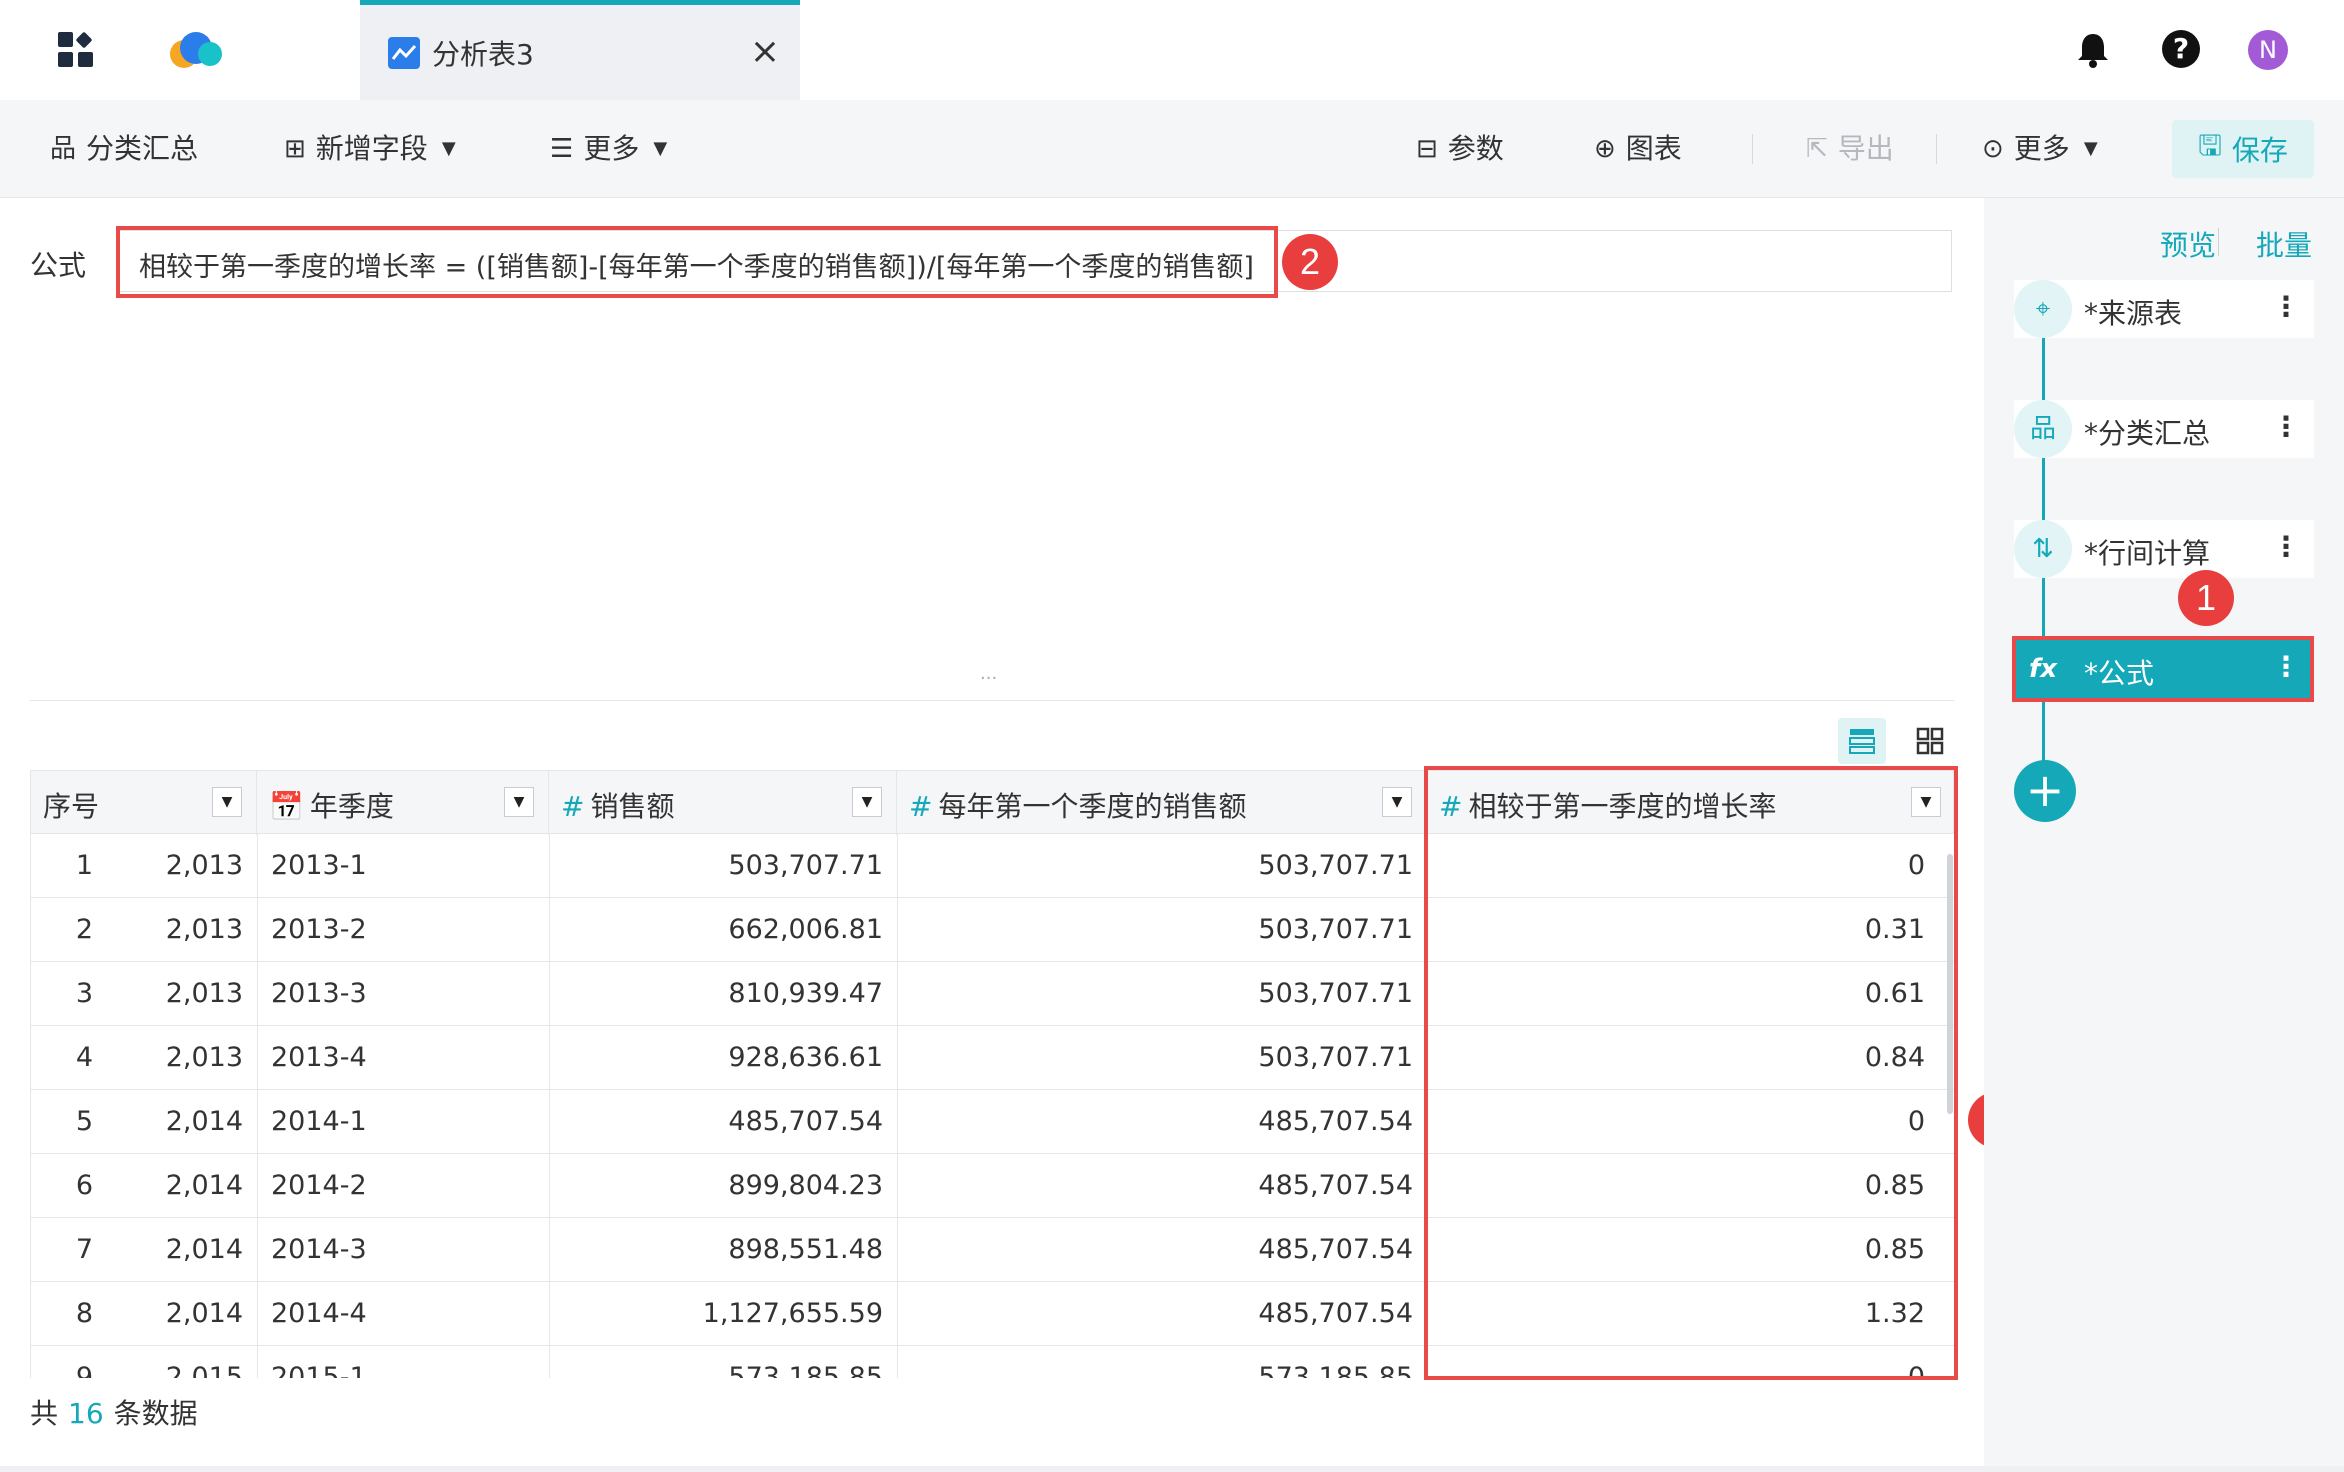 The image size is (2344, 1472). What do you see at coordinates (608, 149) in the screenshot?
I see `more-left-button: ☰ 更多 ▼` at bounding box center [608, 149].